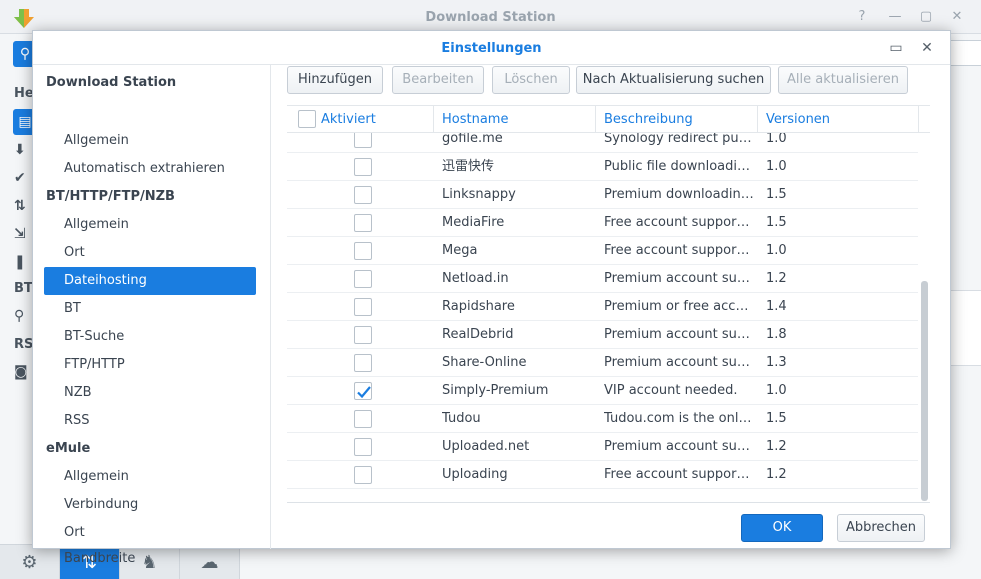  Describe the element at coordinates (335, 80) in the screenshot. I see `add-button: Hinzufügen` at that location.